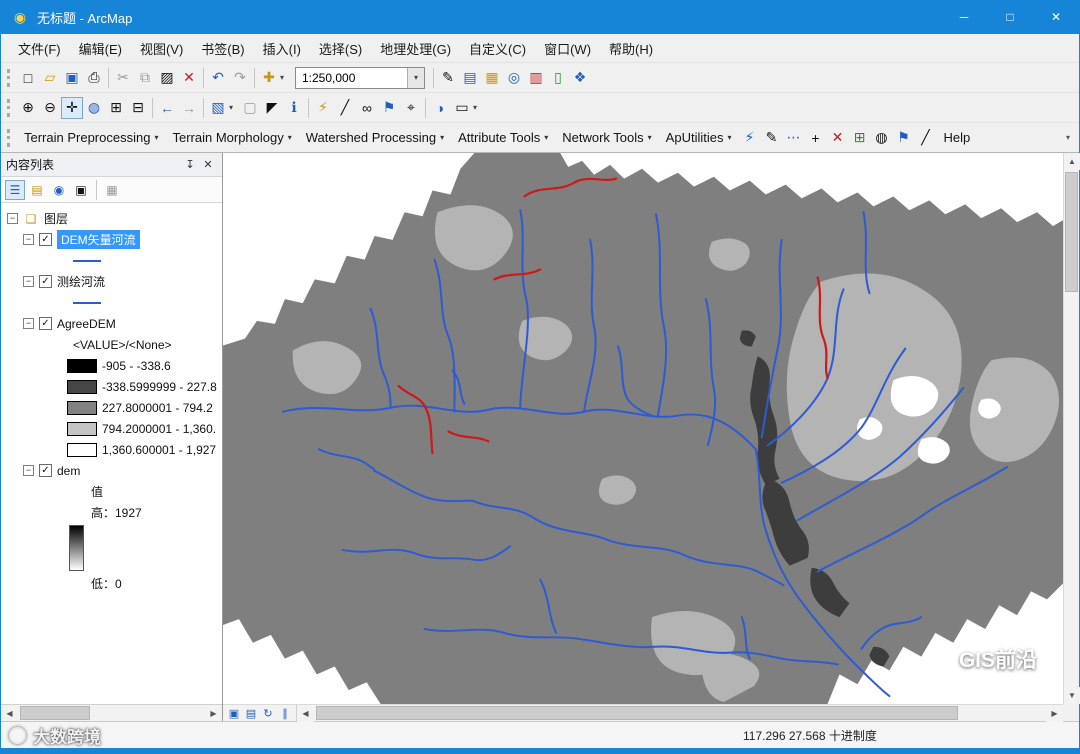 The height and width of the screenshot is (754, 1080). I want to click on identify-icon: ℹ, so click(294, 108).